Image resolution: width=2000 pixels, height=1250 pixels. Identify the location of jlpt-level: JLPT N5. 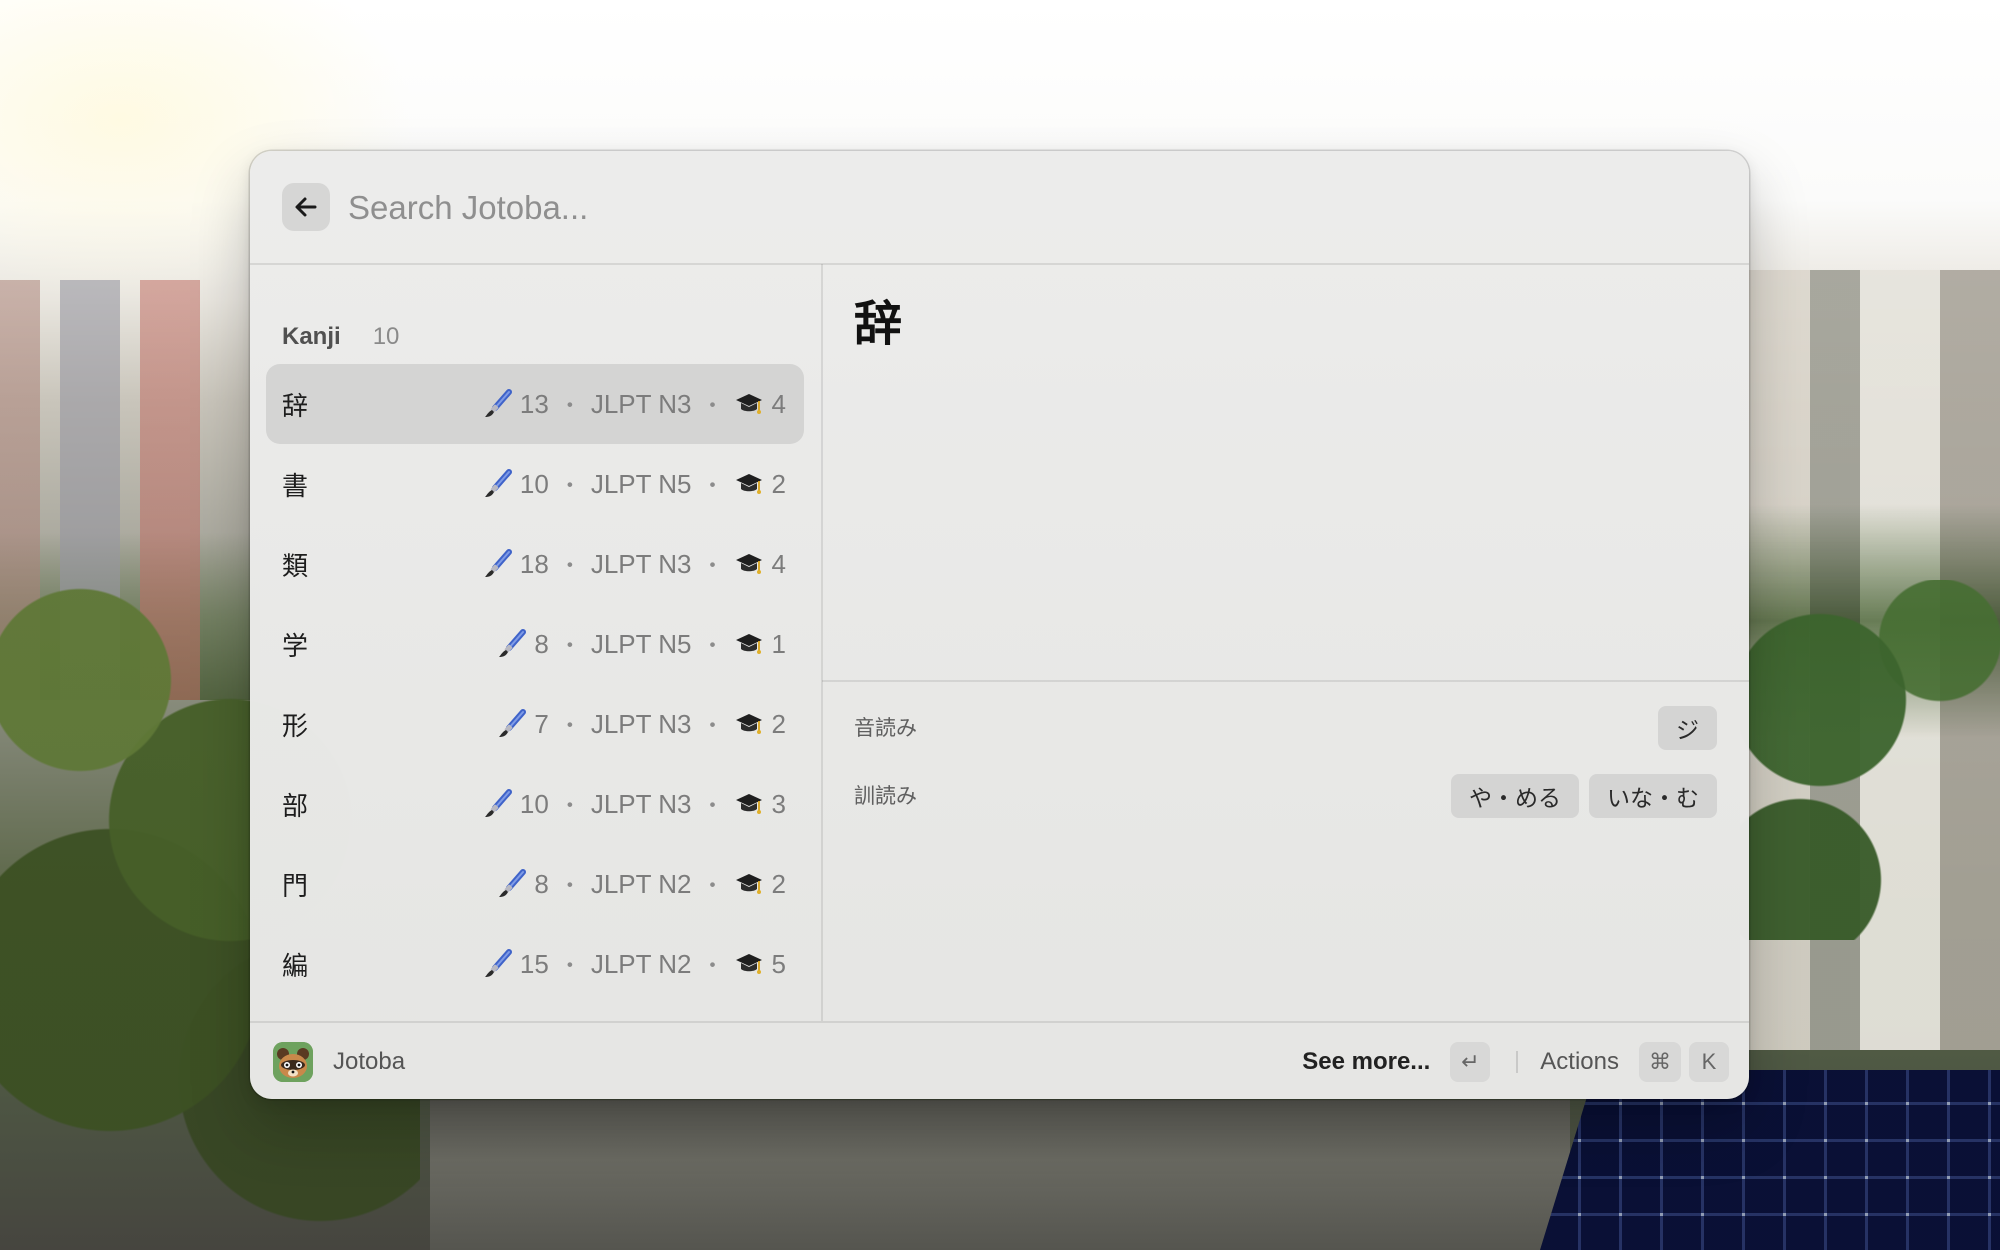
(641, 643).